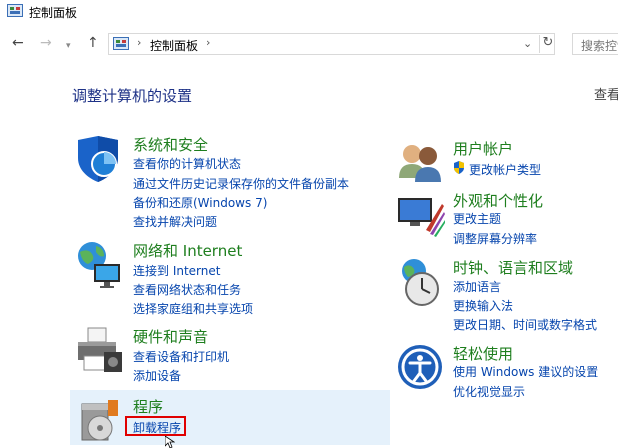 This screenshot has width=618, height=448. What do you see at coordinates (477, 286) in the screenshot?
I see `link-add-language: 添加语言` at bounding box center [477, 286].